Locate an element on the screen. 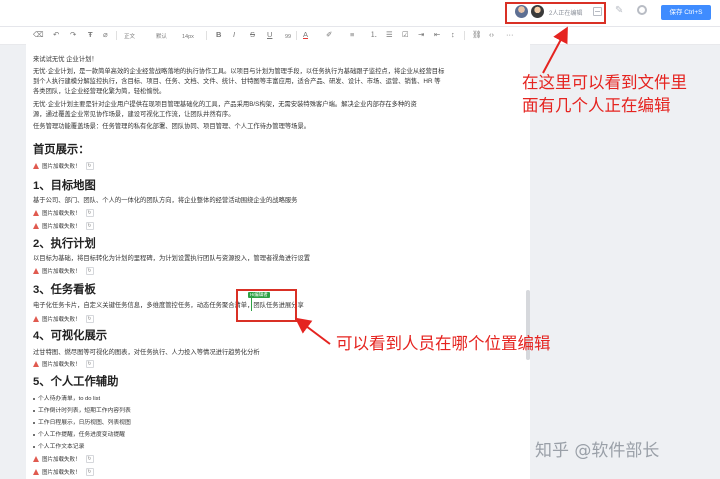 This screenshot has width=720, height=479. annotation-top-line2: 面有几个人正在编辑 is located at coordinates (596, 105).